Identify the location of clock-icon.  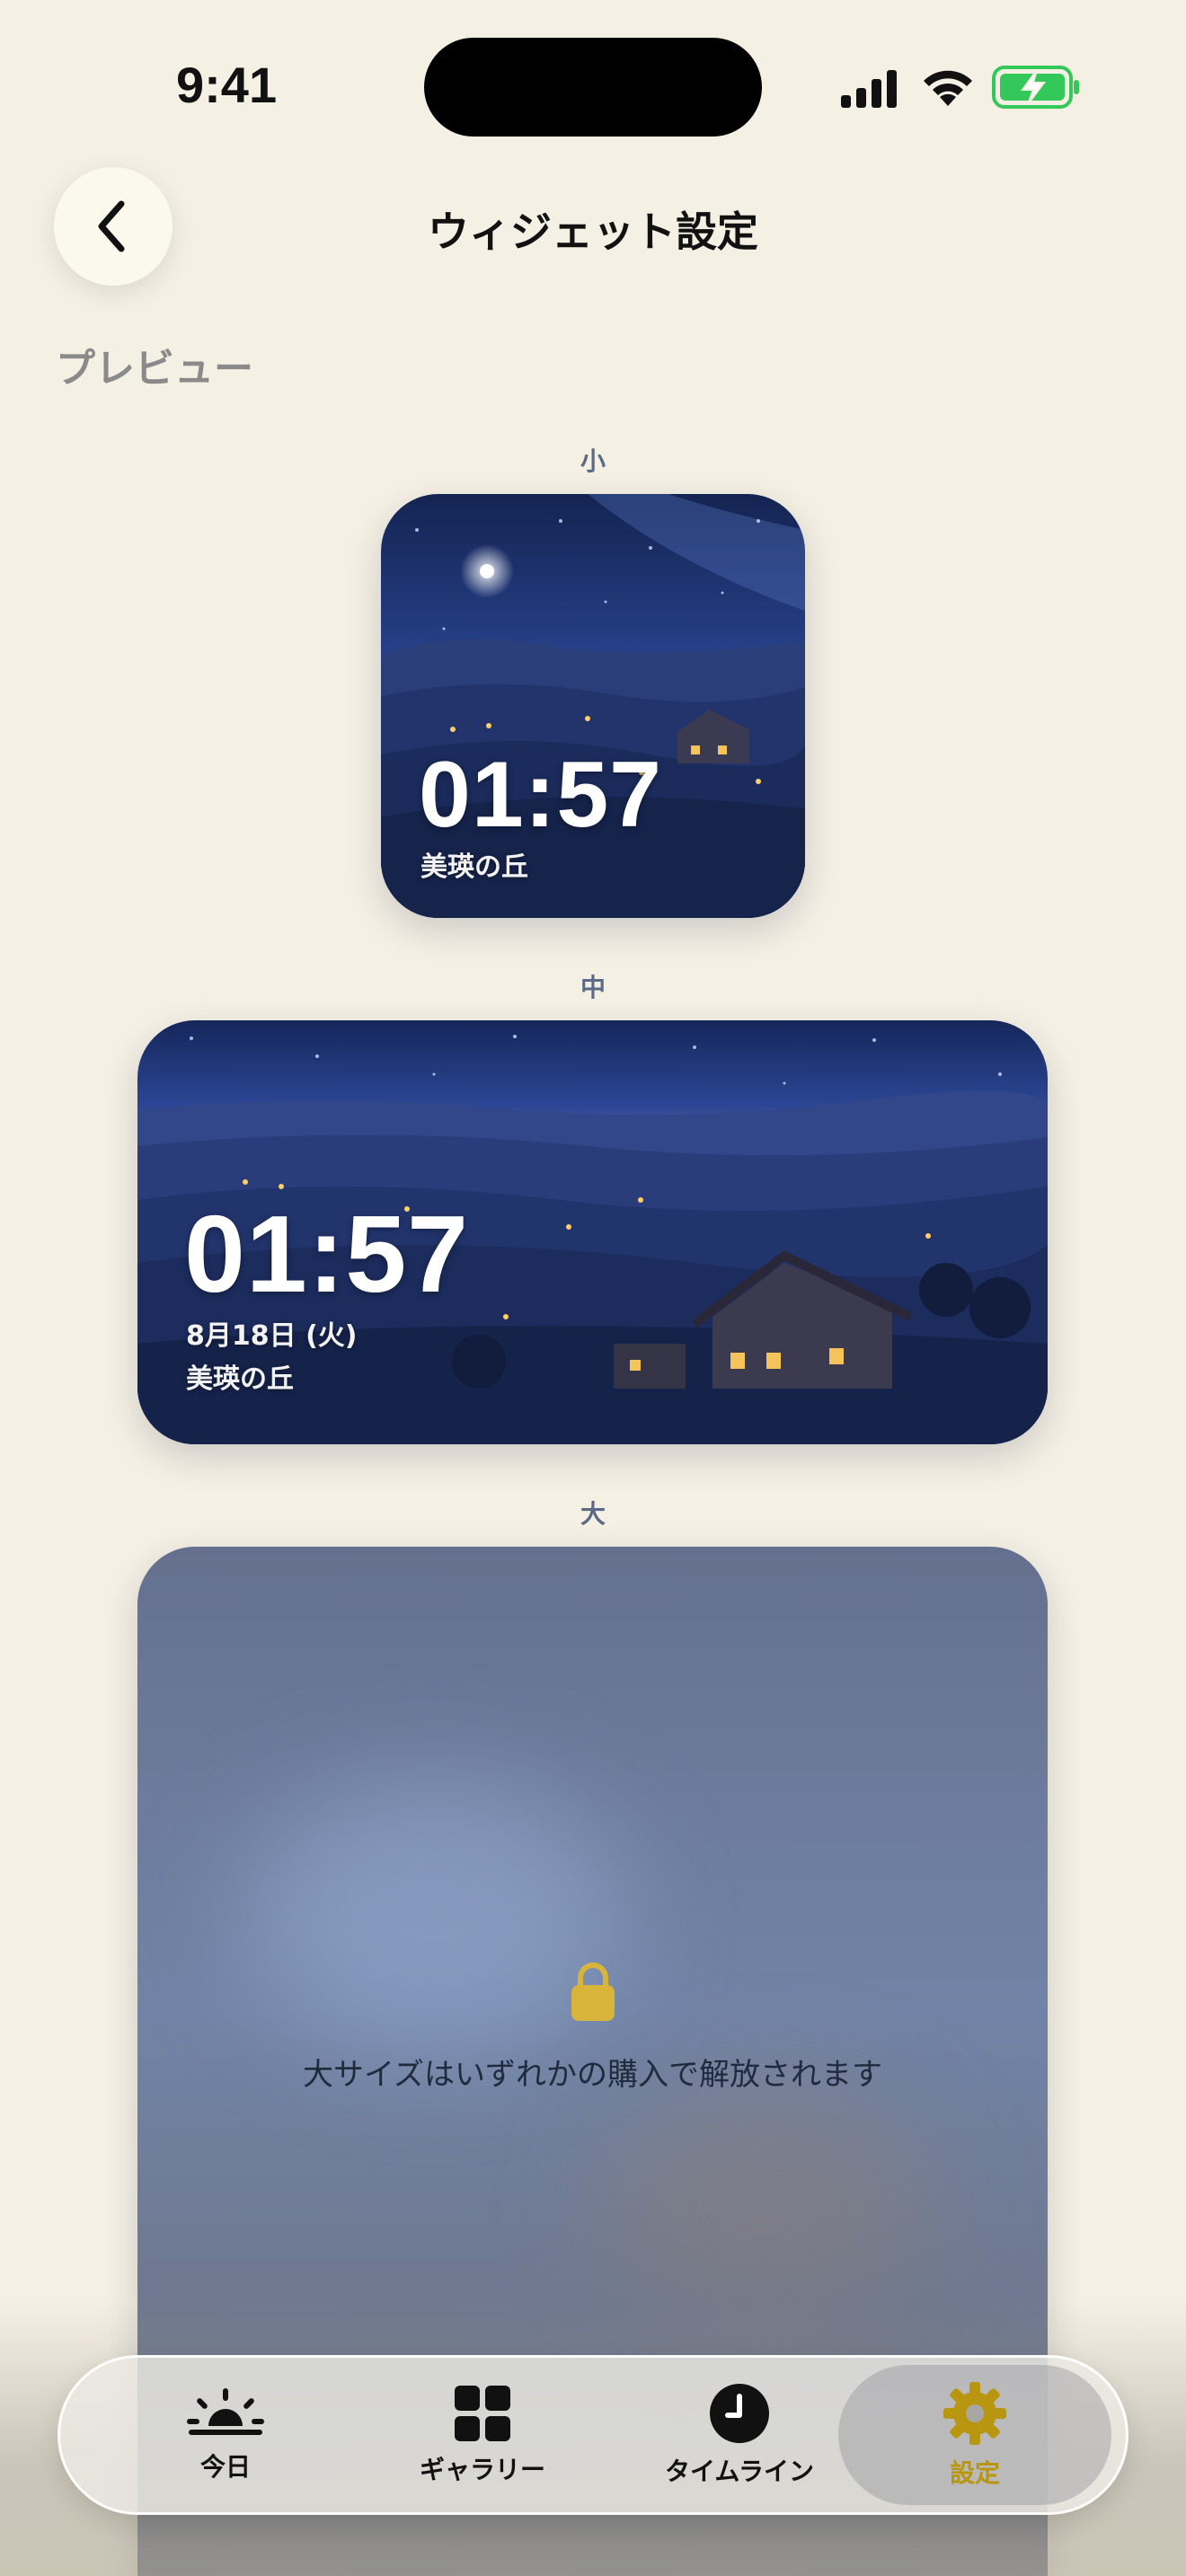
(739, 2413).